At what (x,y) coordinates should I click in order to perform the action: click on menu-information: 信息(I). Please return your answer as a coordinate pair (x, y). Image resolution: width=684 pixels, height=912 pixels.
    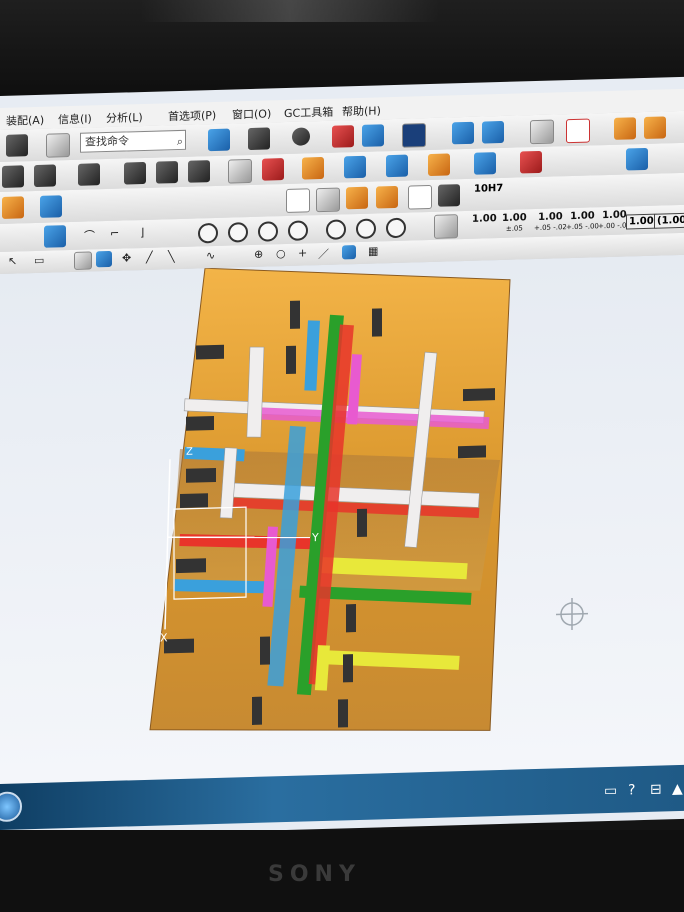
    Looking at the image, I should click on (75, 118).